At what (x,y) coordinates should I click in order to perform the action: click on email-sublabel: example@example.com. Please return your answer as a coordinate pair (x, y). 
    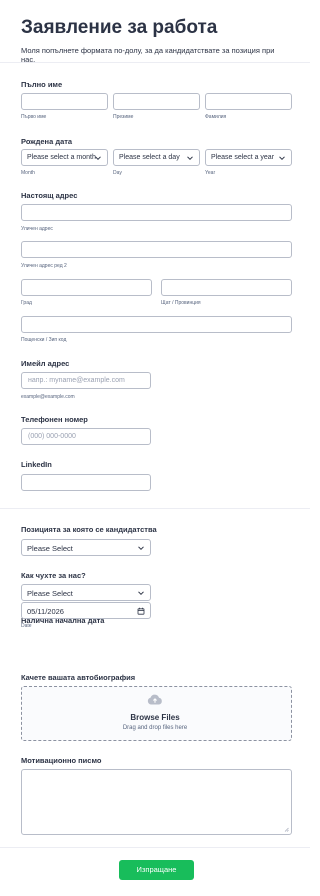
    Looking at the image, I should click on (48, 397).